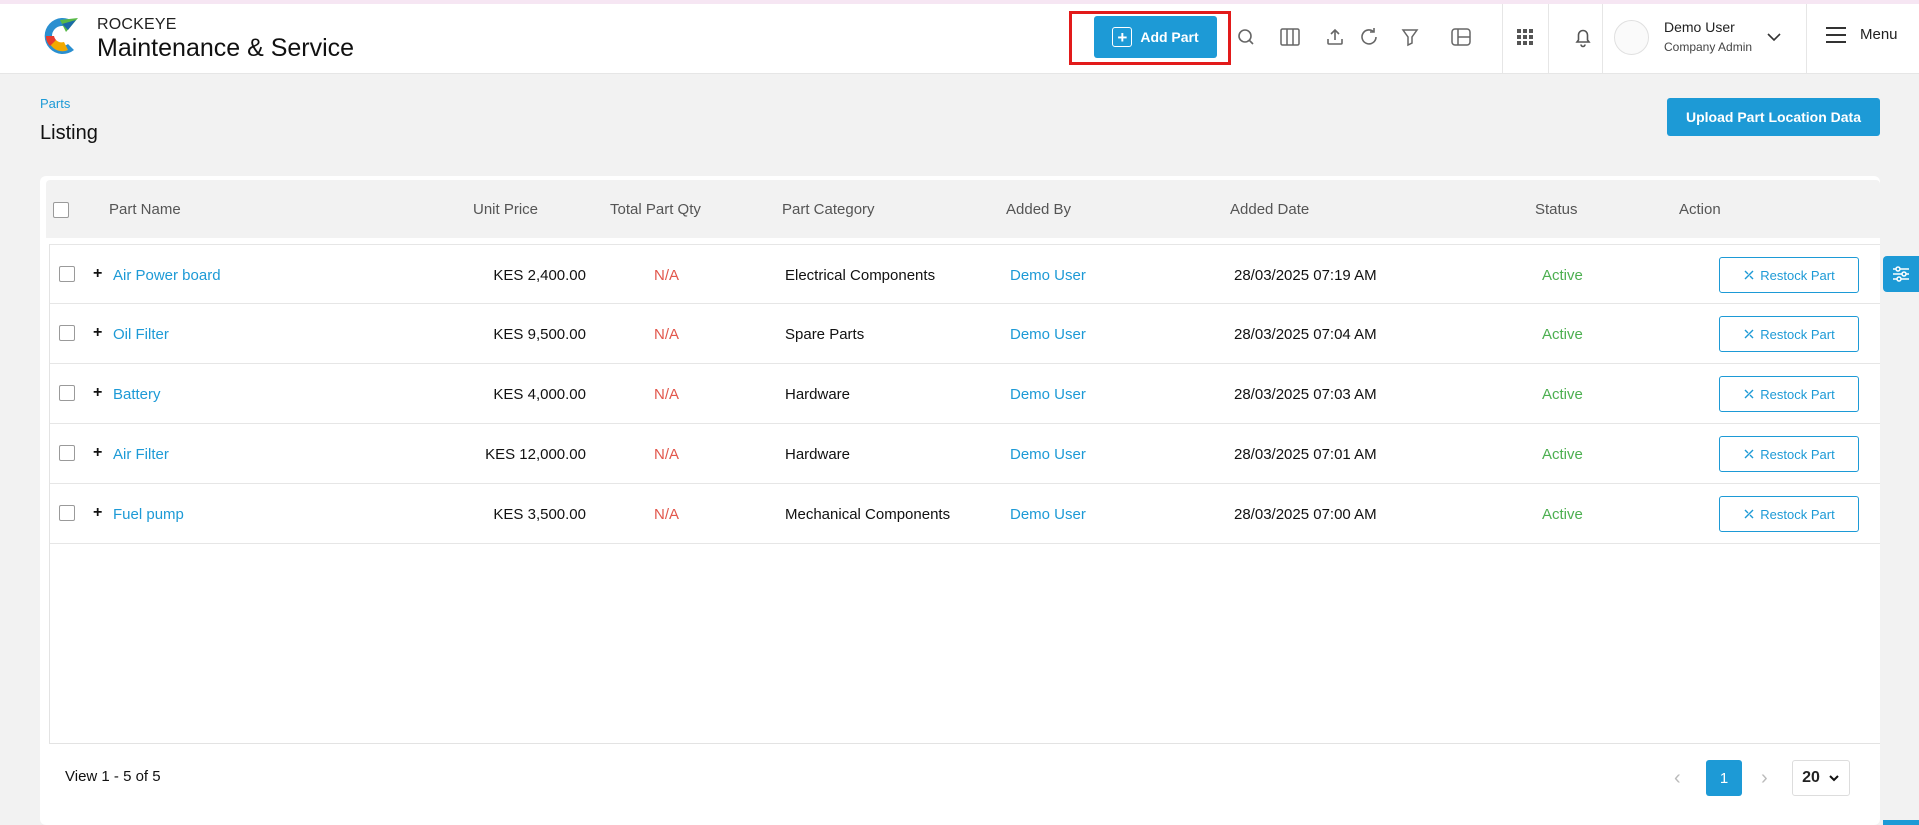  What do you see at coordinates (141, 334) in the screenshot?
I see `part-name-link: Oil Filter` at bounding box center [141, 334].